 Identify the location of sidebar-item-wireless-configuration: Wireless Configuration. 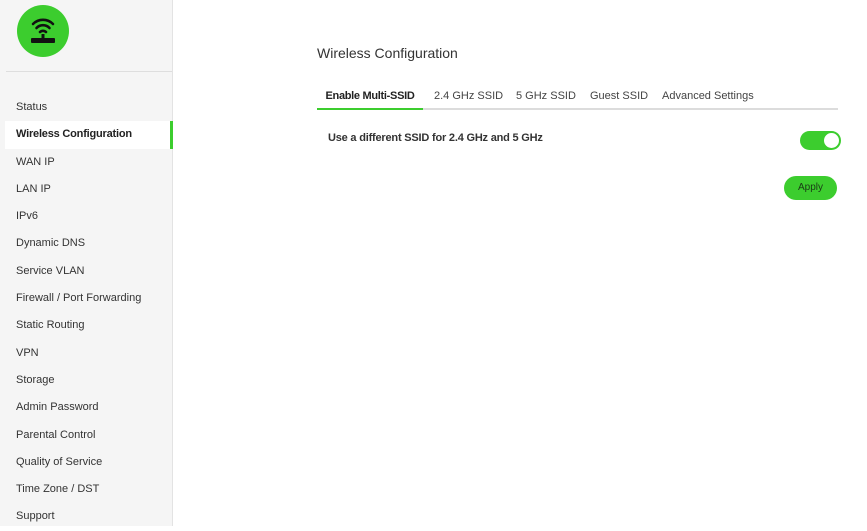
(89, 135).